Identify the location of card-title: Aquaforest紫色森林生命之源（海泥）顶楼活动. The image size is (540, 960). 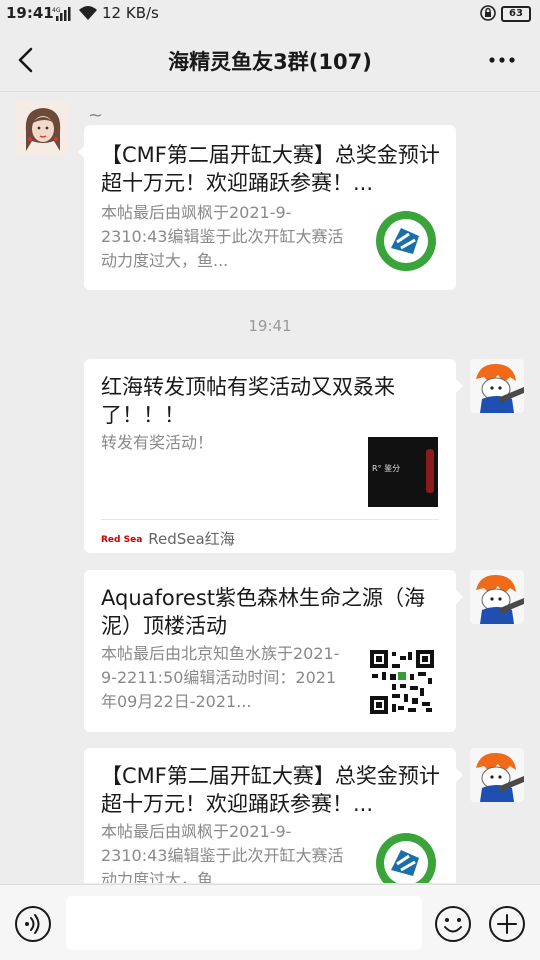
(263, 612).